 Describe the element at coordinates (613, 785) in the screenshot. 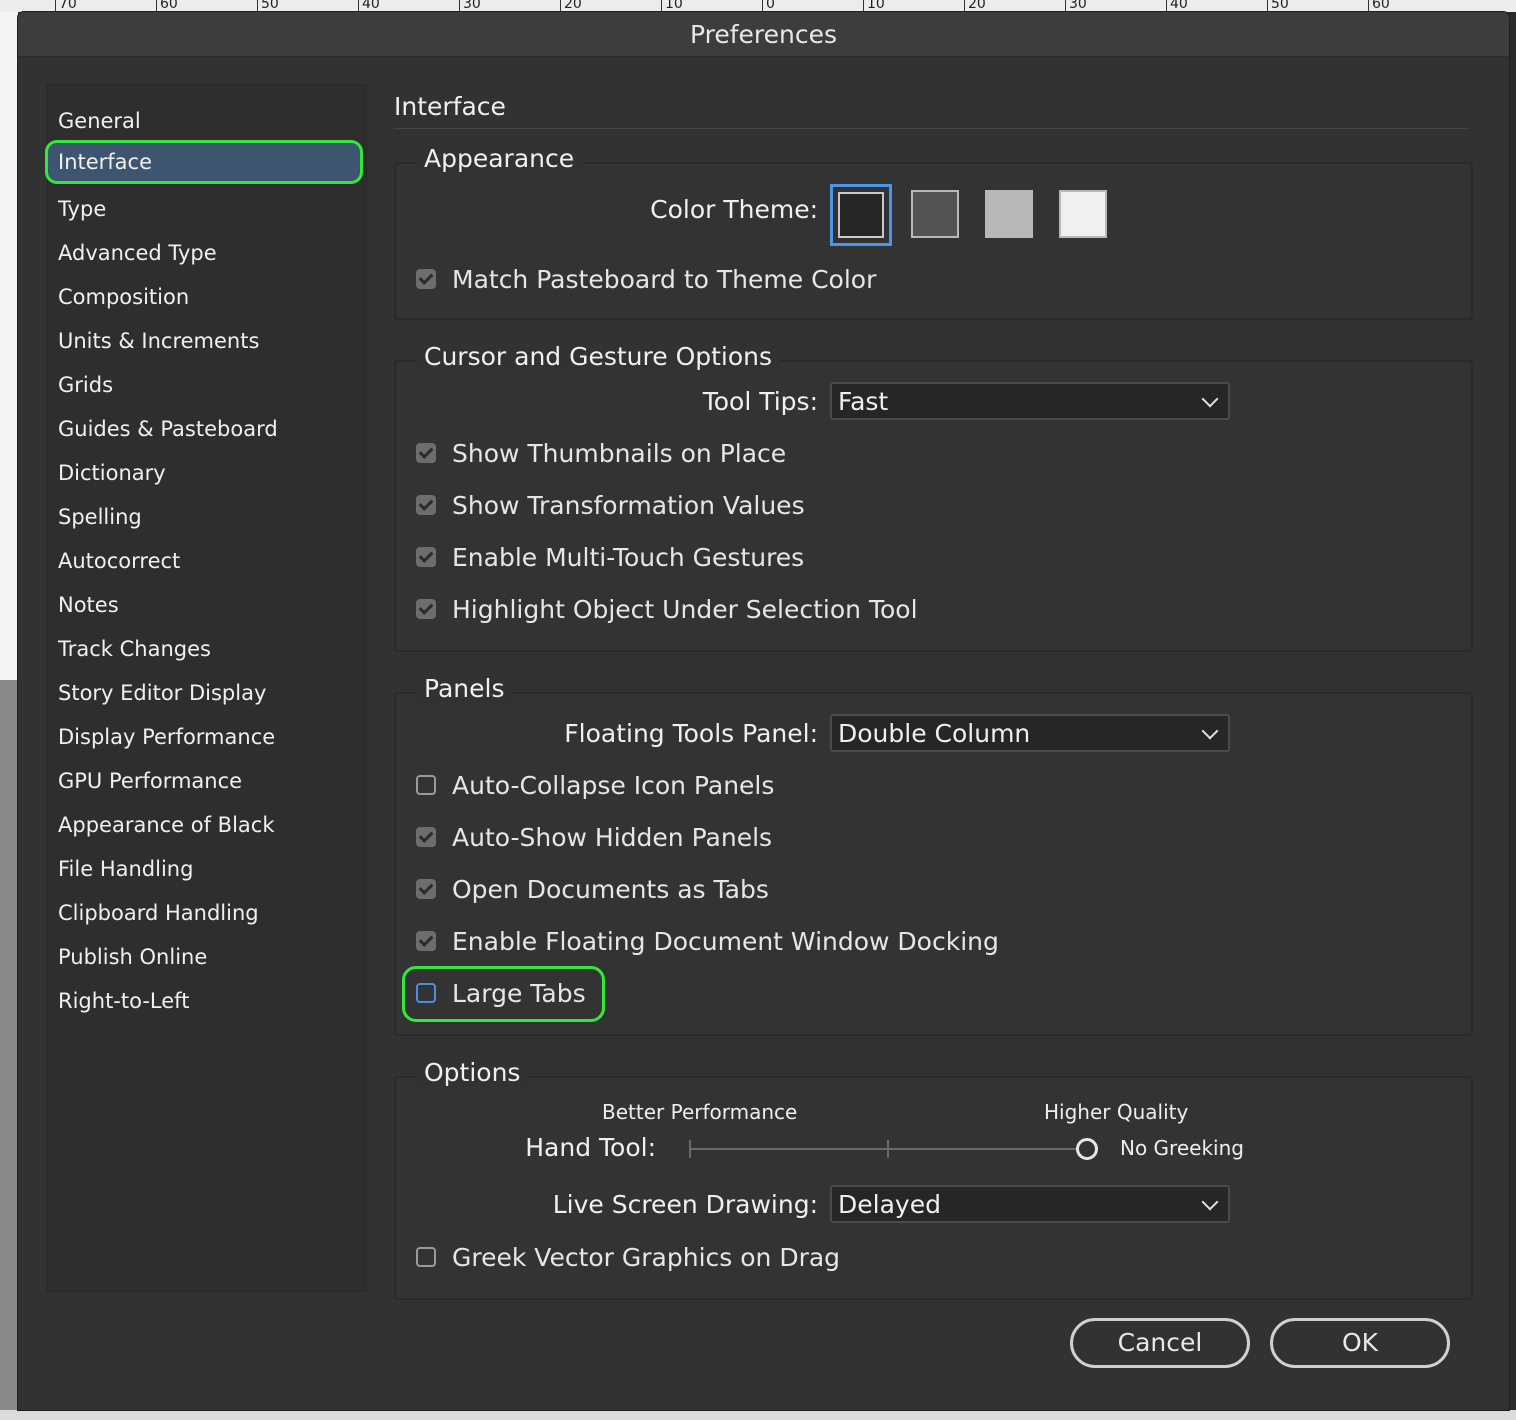

I see `auto-collapse-label: Auto-Collapse Icon Panels` at that location.